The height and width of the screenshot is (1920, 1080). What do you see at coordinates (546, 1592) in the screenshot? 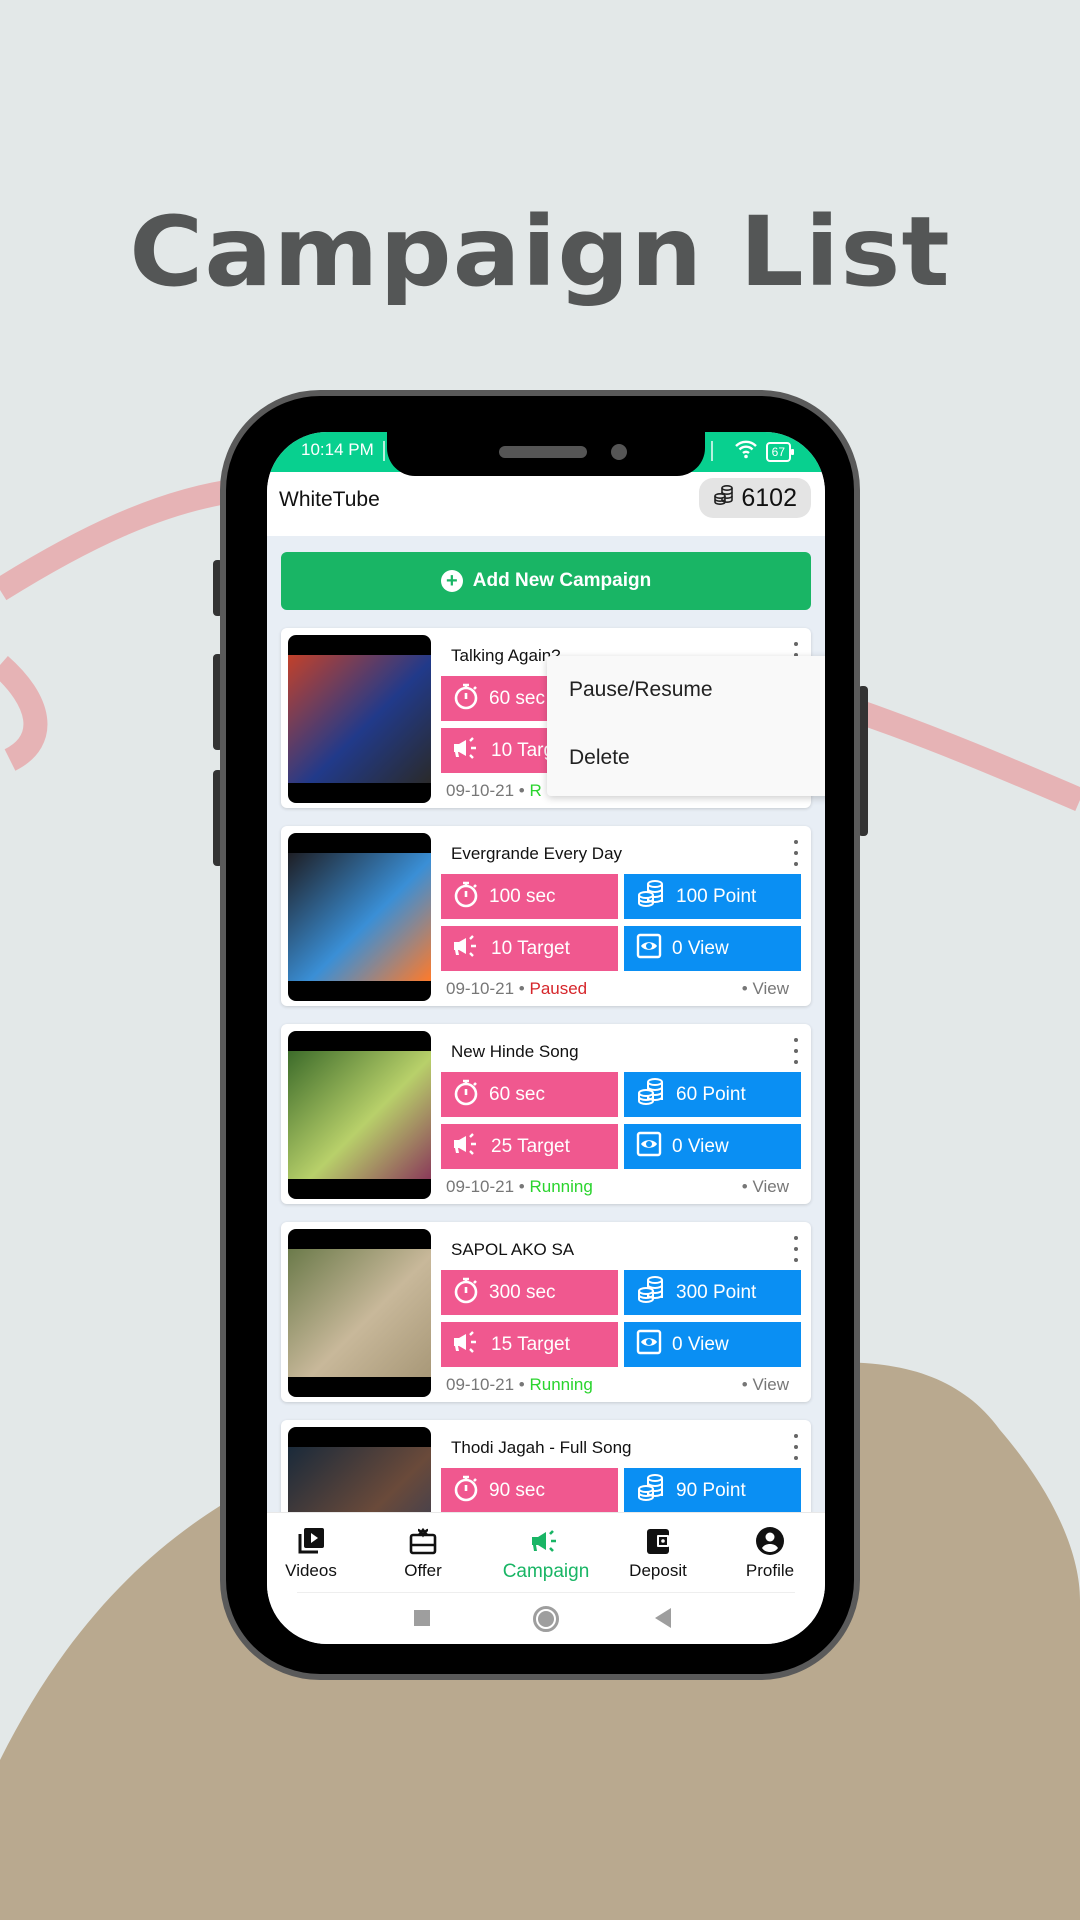
I see `divider` at bounding box center [546, 1592].